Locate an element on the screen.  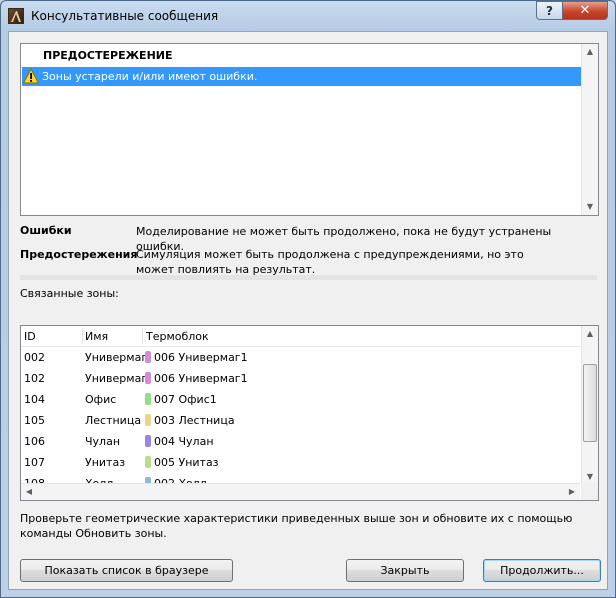
app-icon is located at coordinates (16, 16).